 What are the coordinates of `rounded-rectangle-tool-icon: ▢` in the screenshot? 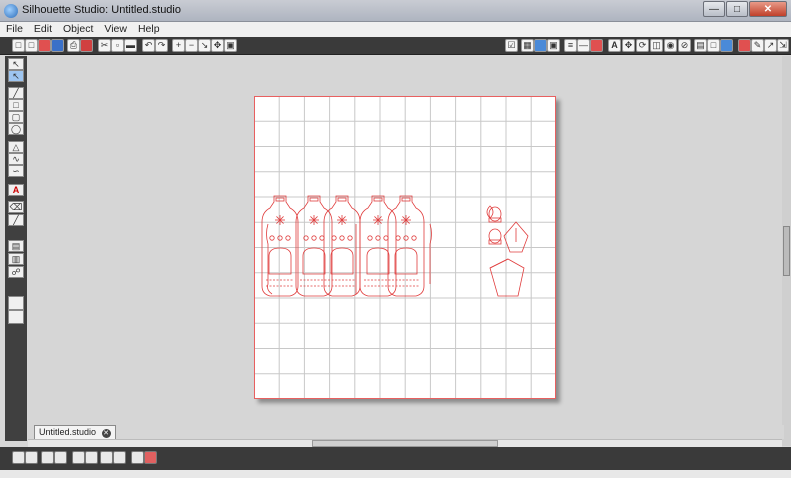 It's located at (16, 117).